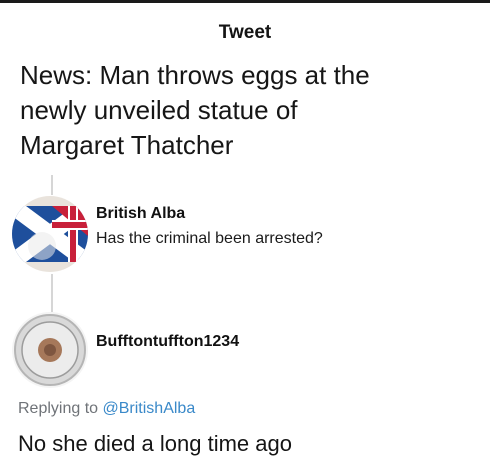 The image size is (490, 469). What do you see at coordinates (127, 145) in the screenshot?
I see `tweet-text-line: Margaret Thatcher` at bounding box center [127, 145].